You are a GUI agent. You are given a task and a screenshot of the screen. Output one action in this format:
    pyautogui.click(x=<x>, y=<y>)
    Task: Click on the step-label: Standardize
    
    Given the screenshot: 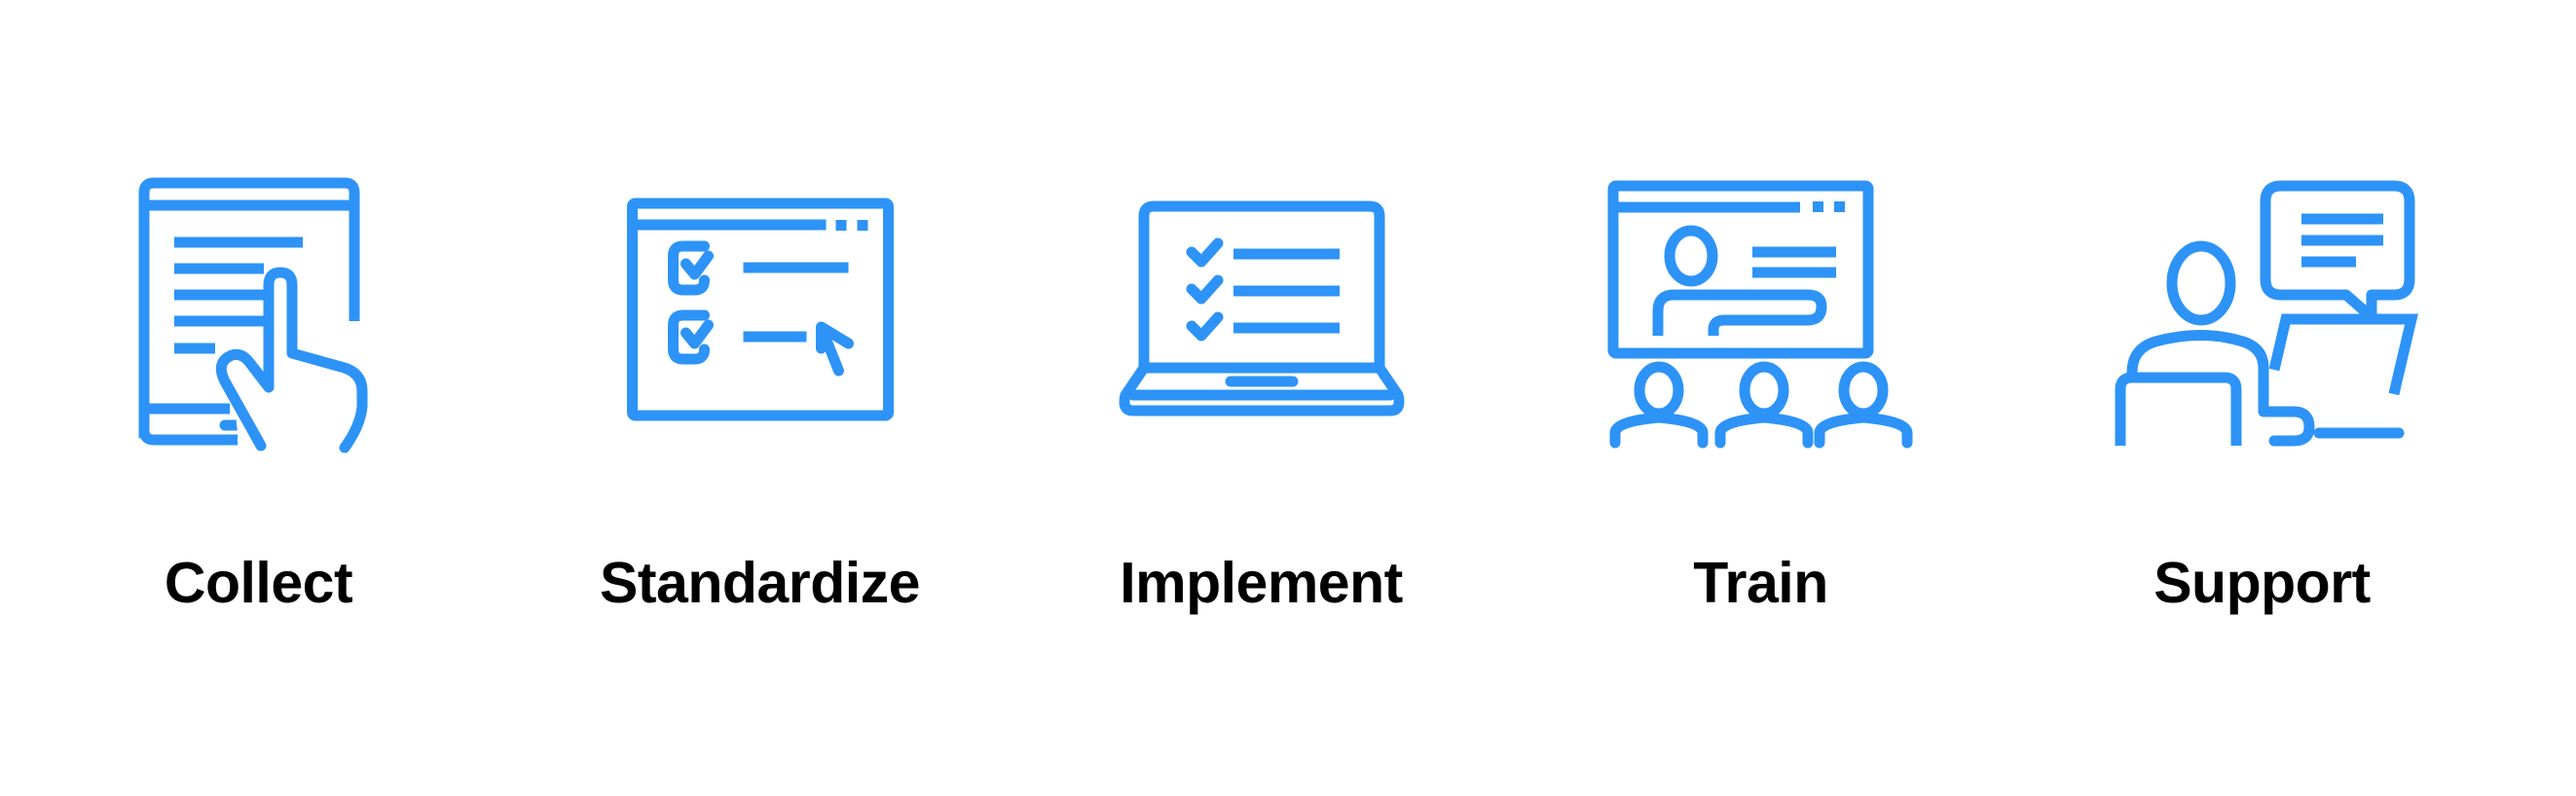 What is the action you would take?
    pyautogui.click(x=760, y=583)
    